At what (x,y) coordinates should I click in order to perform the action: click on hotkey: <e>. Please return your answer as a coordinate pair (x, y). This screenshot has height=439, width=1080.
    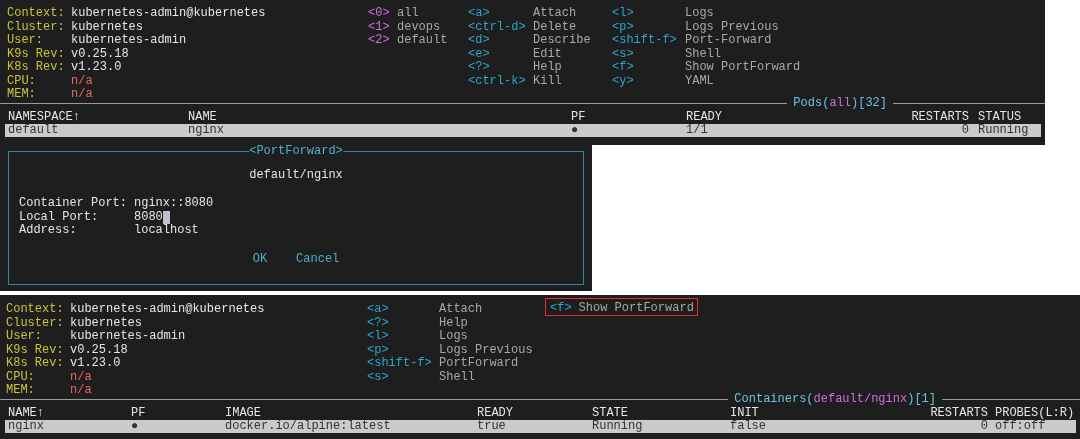
    Looking at the image, I should click on (479, 51).